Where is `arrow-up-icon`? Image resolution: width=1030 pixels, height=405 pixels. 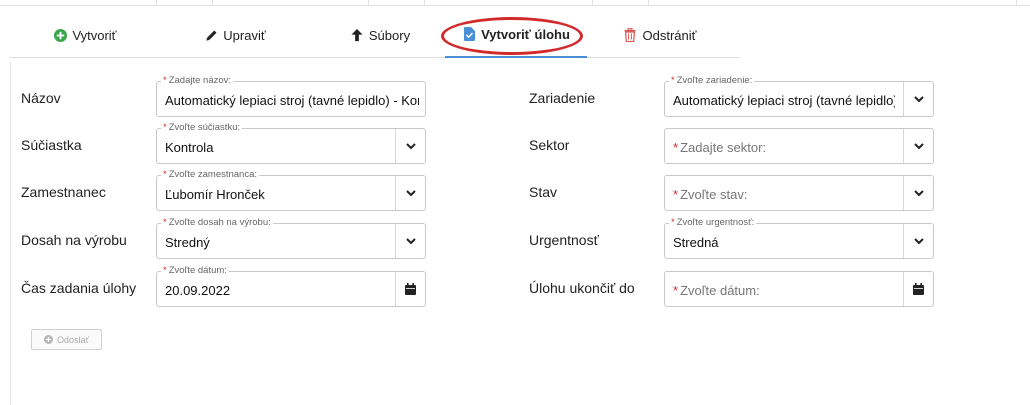 arrow-up-icon is located at coordinates (357, 35).